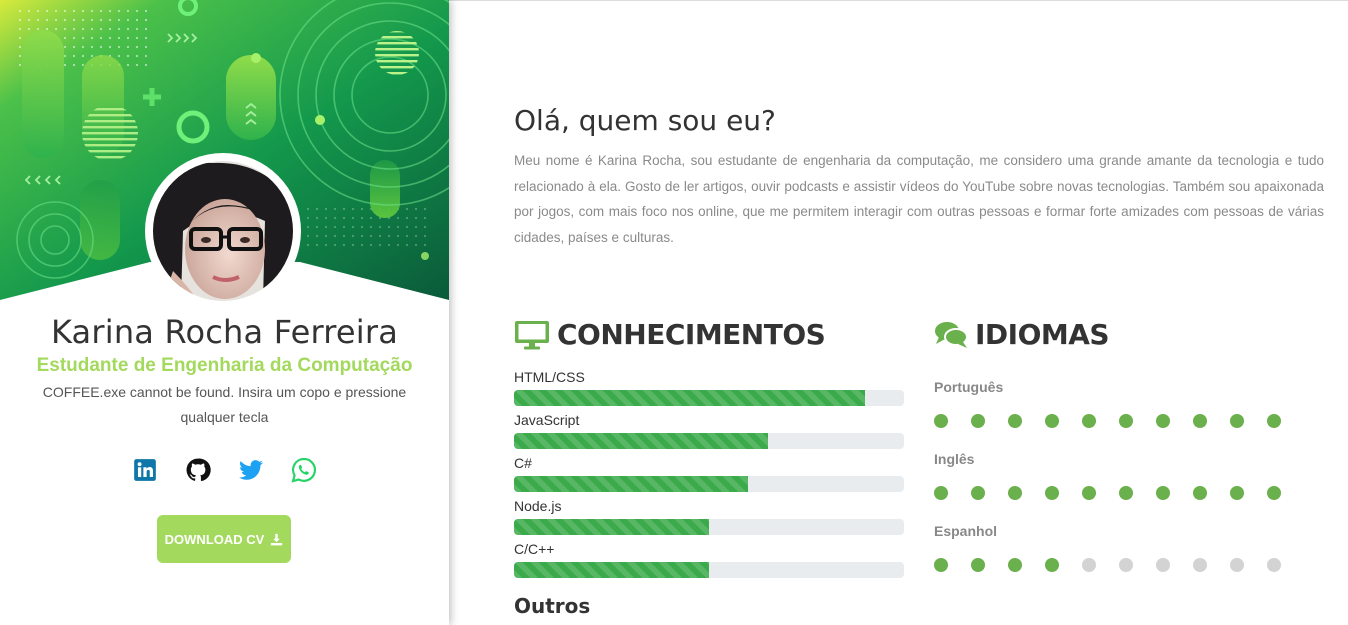 The width and height of the screenshot is (1348, 625). I want to click on languages-title-label: IDIOMAS, so click(1042, 334).